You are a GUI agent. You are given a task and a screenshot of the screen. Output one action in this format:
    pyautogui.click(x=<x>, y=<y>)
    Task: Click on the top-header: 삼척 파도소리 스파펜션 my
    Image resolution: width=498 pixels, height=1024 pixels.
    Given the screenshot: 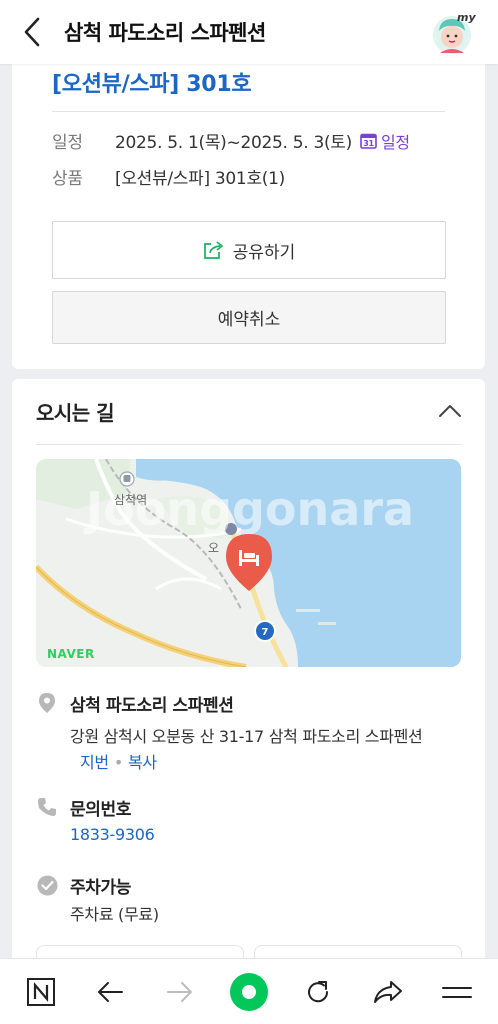 What is the action you would take?
    pyautogui.click(x=249, y=32)
    